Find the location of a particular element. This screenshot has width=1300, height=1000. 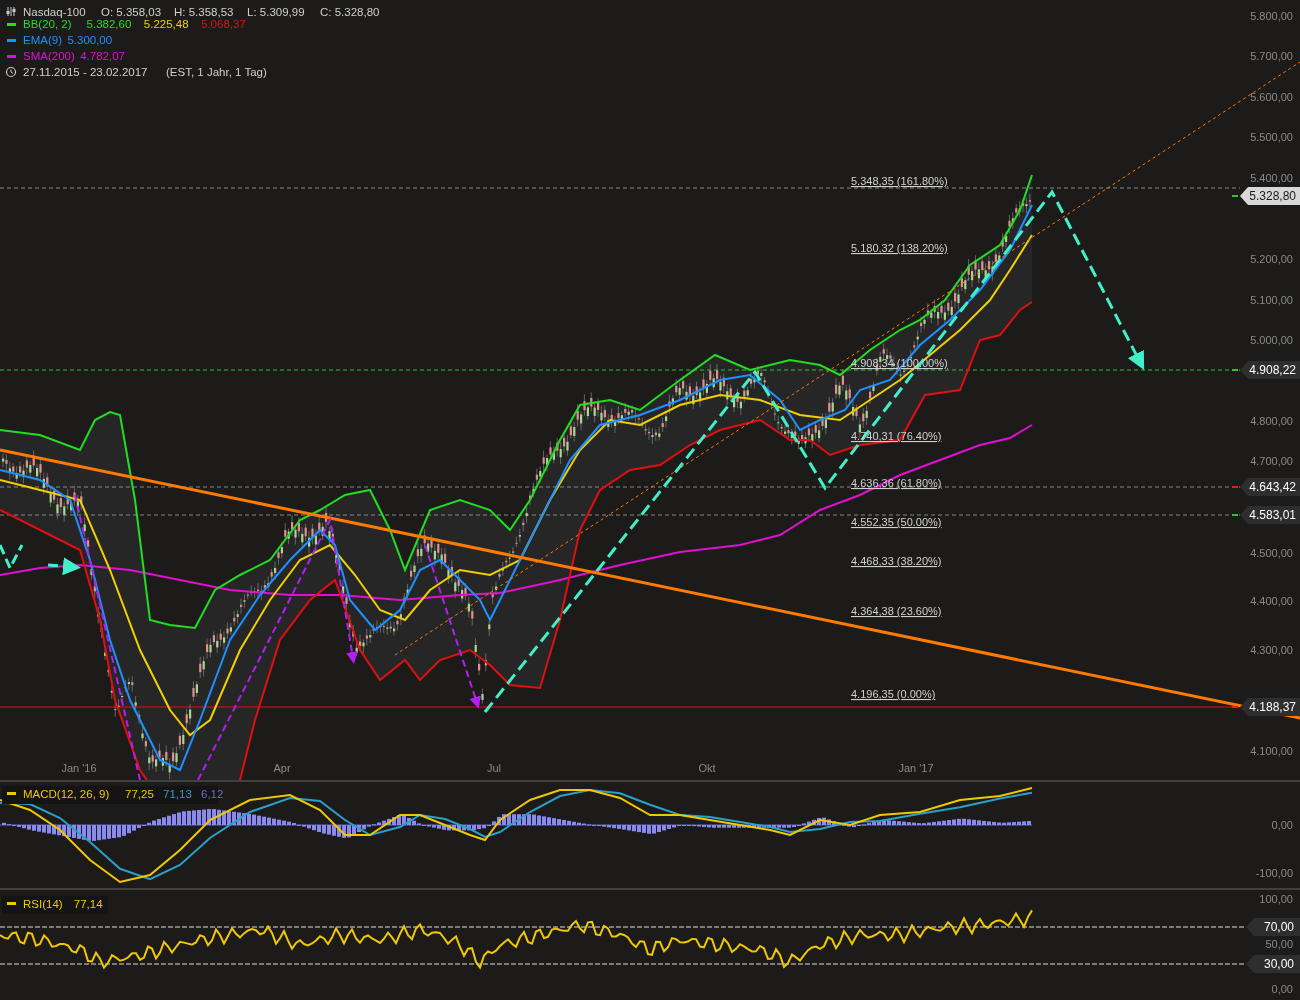

axis-label: 100,00 is located at coordinates (1276, 899).